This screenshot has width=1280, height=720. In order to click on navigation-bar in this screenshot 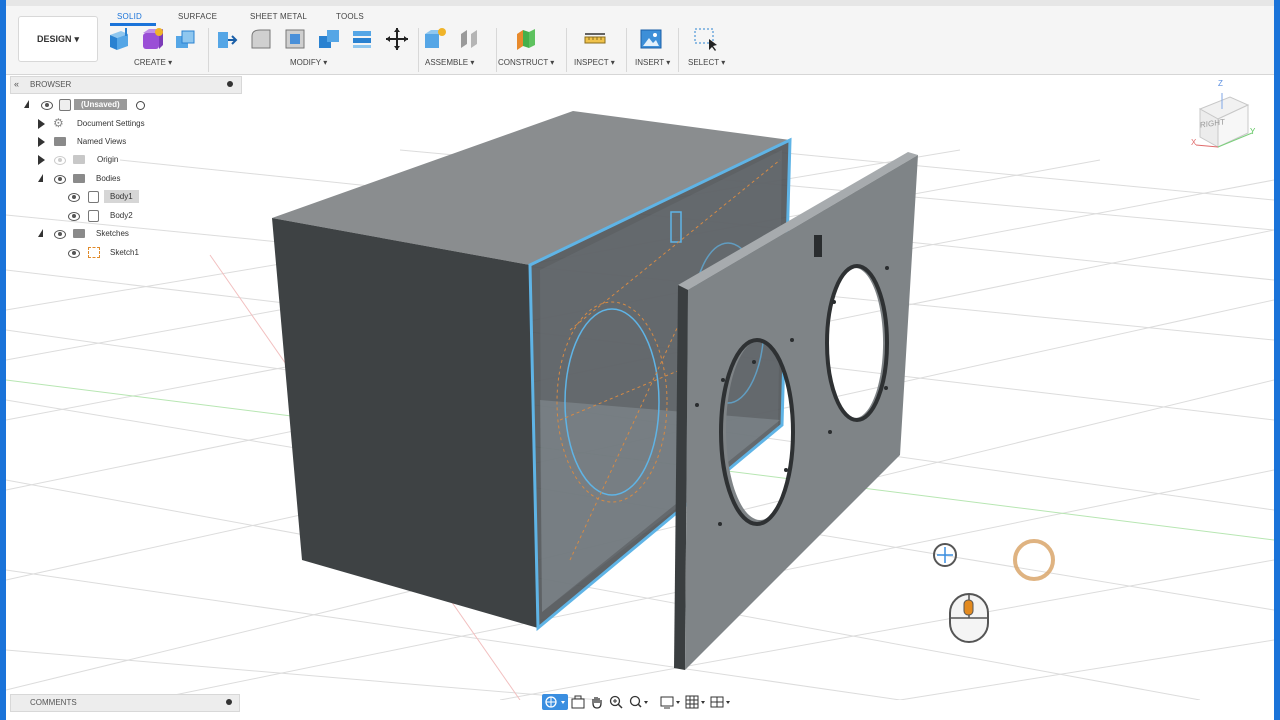, I will do `click(640, 702)`.